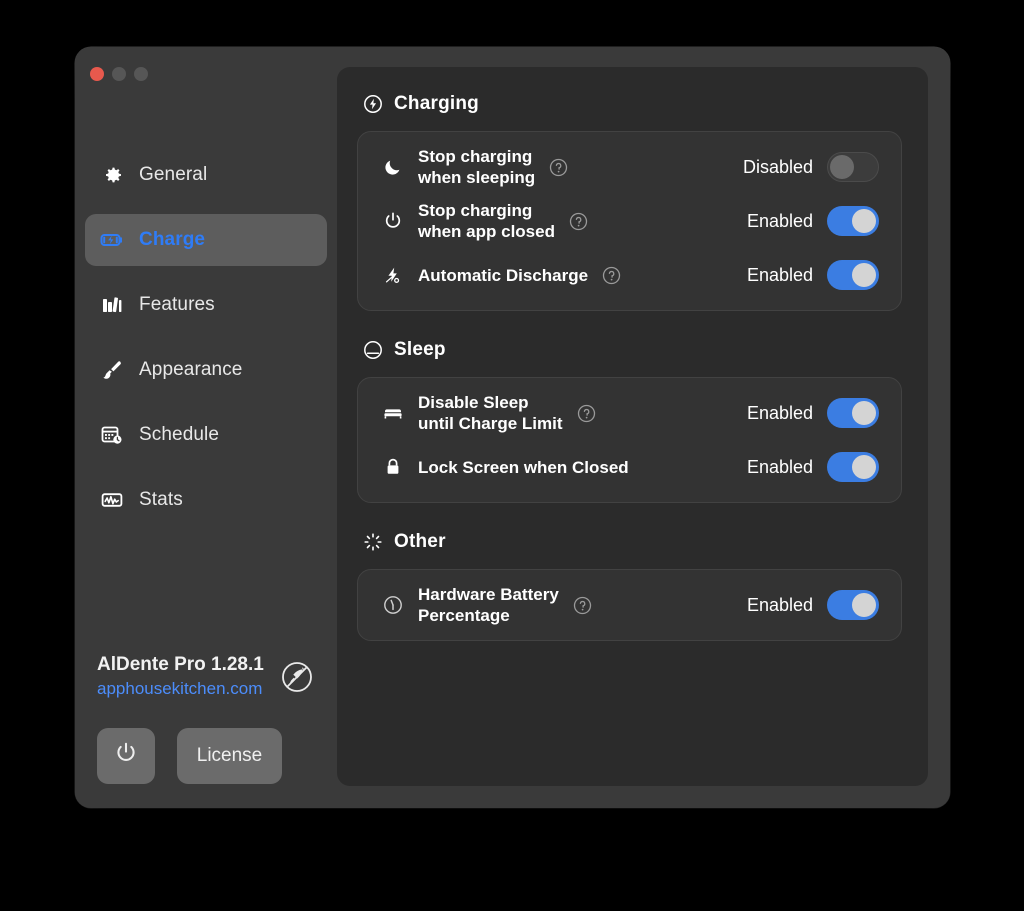  What do you see at coordinates (853, 467) in the screenshot?
I see `toggle-lock-screen-when-closed` at bounding box center [853, 467].